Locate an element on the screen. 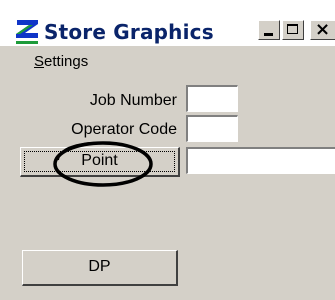 This screenshot has width=335, height=300. menu-settings: Settings is located at coordinates (61, 61).